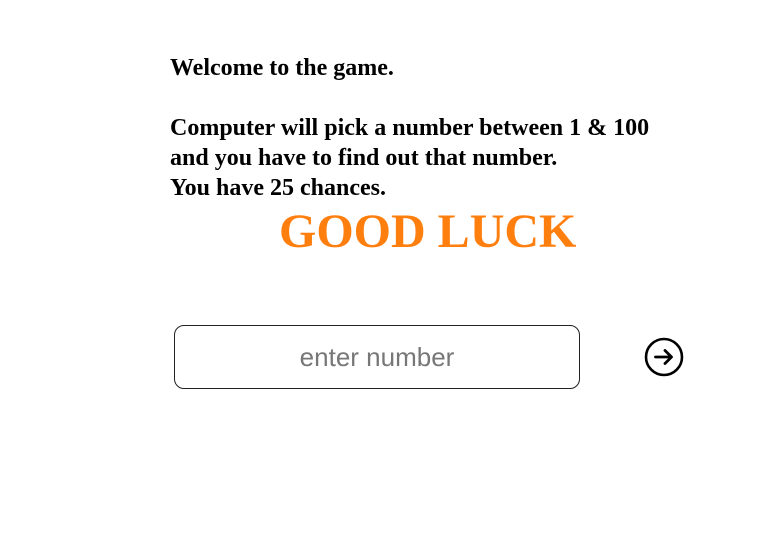 This screenshot has height=550, width=765. Describe the element at coordinates (278, 188) in the screenshot. I see `chances-text: You have 25 chances.` at that location.